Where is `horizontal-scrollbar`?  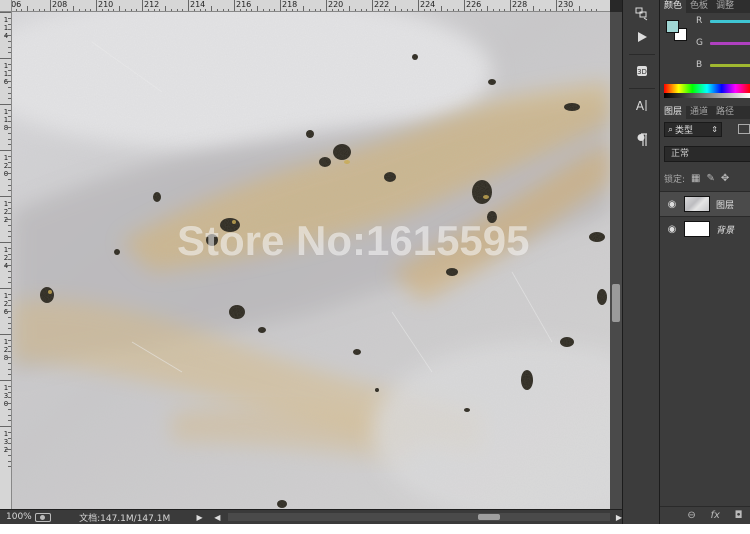
horizontal-scrollbar is located at coordinates (419, 517).